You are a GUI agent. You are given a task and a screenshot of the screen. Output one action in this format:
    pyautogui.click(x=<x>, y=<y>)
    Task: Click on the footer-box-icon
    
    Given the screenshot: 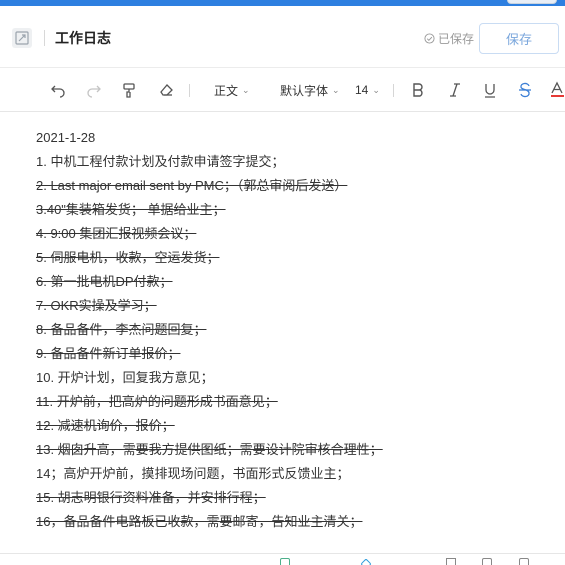 What is the action you would take?
    pyautogui.click(x=487, y=561)
    